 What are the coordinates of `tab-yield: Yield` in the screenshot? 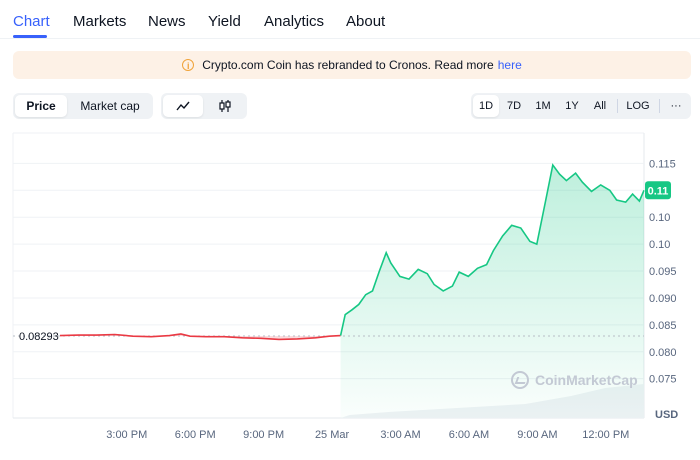 It's located at (224, 21).